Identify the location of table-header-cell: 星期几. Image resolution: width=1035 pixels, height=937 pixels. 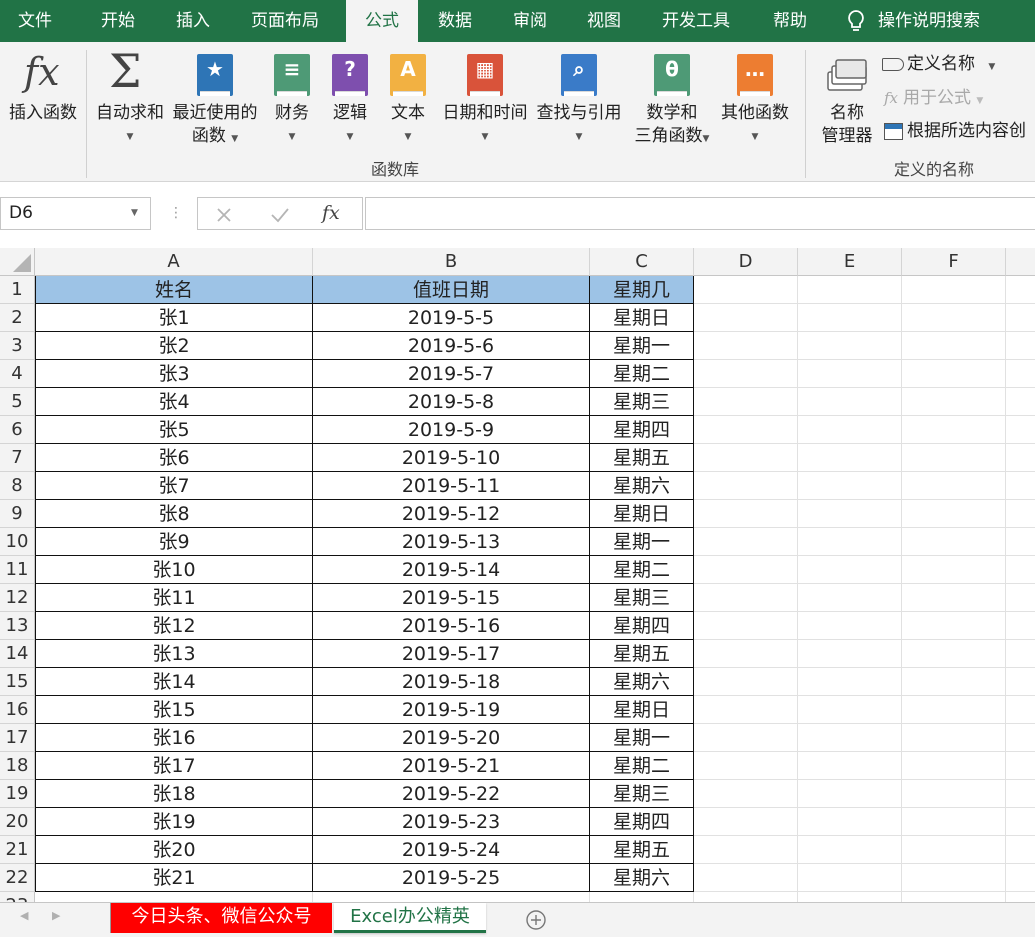
(642, 290).